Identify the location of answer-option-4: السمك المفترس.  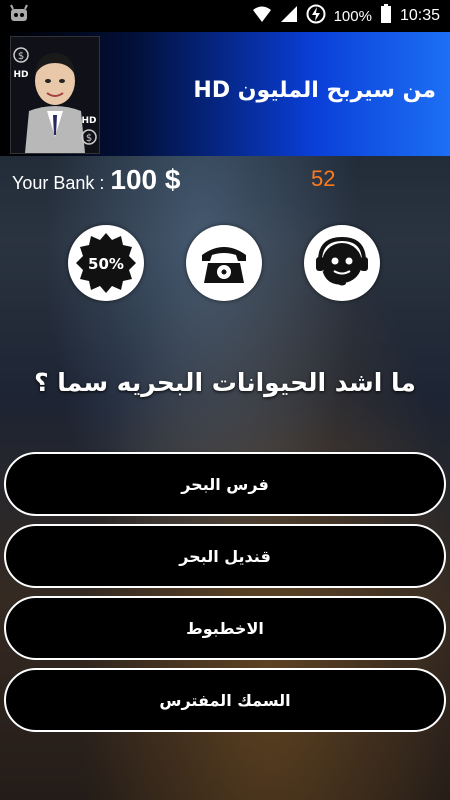
(225, 700).